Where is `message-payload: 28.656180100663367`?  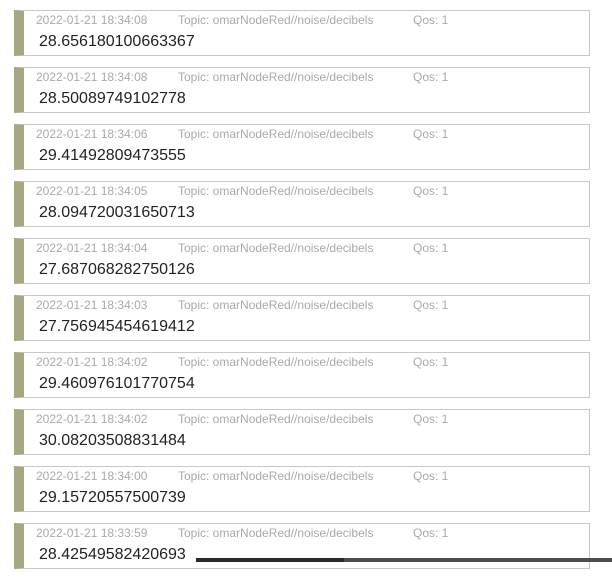
message-payload: 28.656180100663367 is located at coordinates (117, 41).